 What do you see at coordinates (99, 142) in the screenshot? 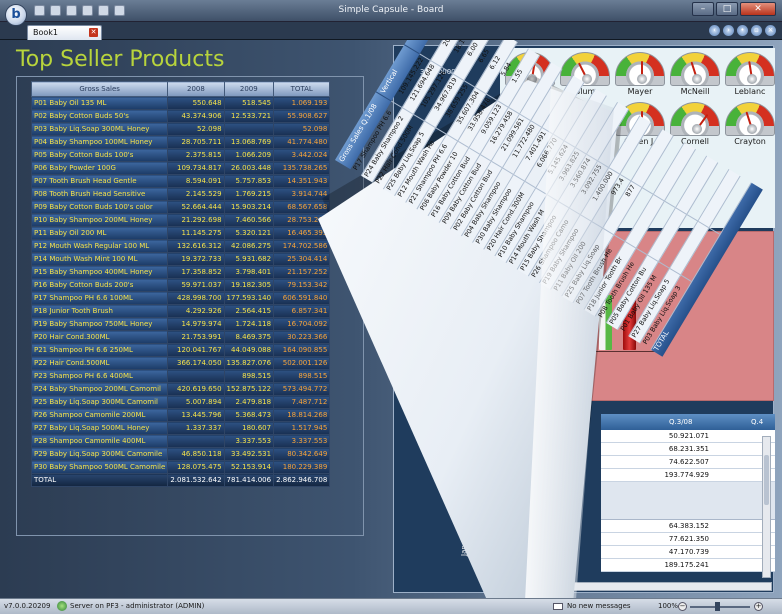
I see `product-name-cell: P04 Baby Shampoo 100ML Honey` at bounding box center [99, 142].